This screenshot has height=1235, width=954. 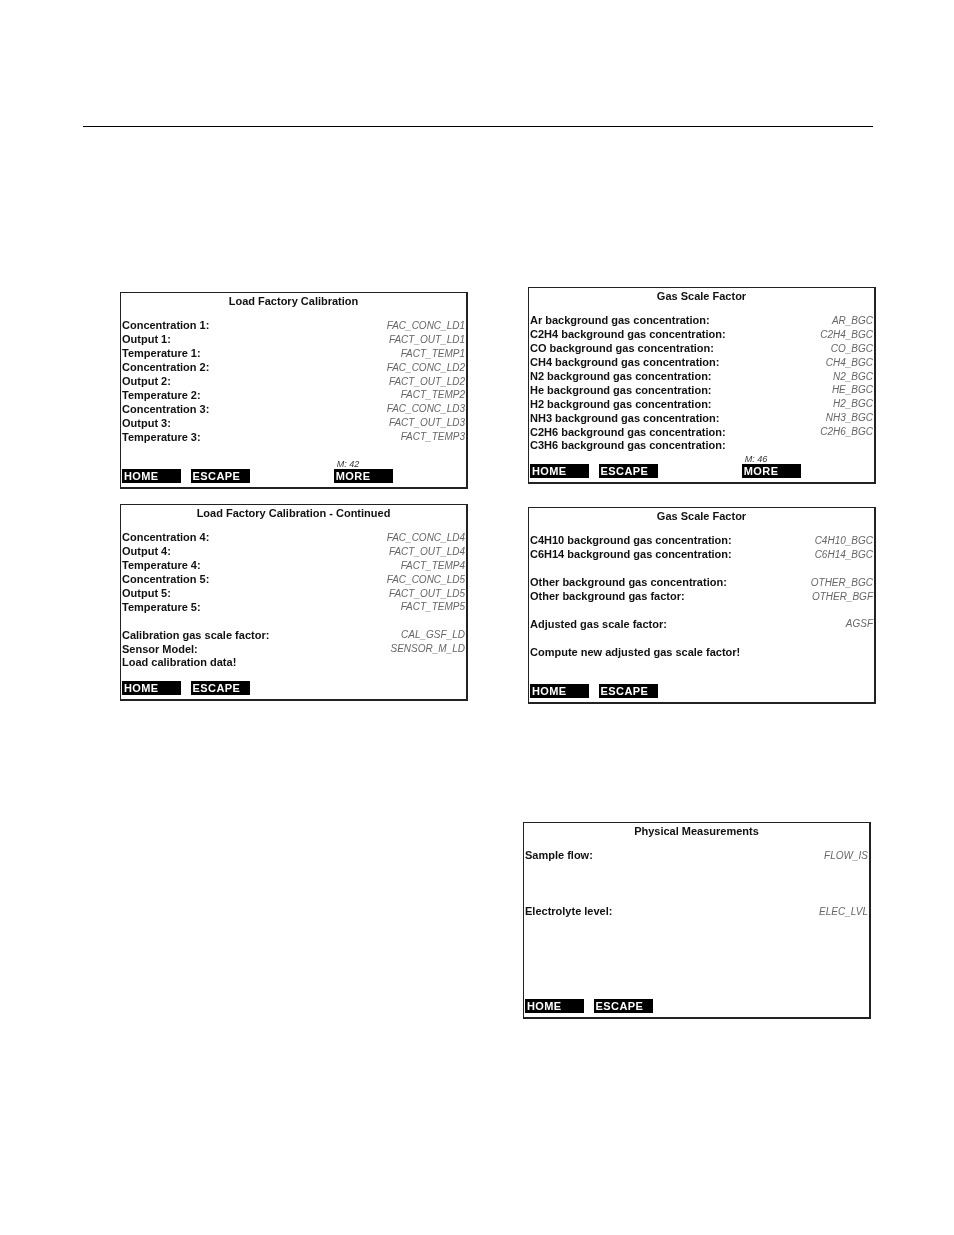 What do you see at coordinates (843, 540) in the screenshot?
I see `field-value: C4H10_BGC` at bounding box center [843, 540].